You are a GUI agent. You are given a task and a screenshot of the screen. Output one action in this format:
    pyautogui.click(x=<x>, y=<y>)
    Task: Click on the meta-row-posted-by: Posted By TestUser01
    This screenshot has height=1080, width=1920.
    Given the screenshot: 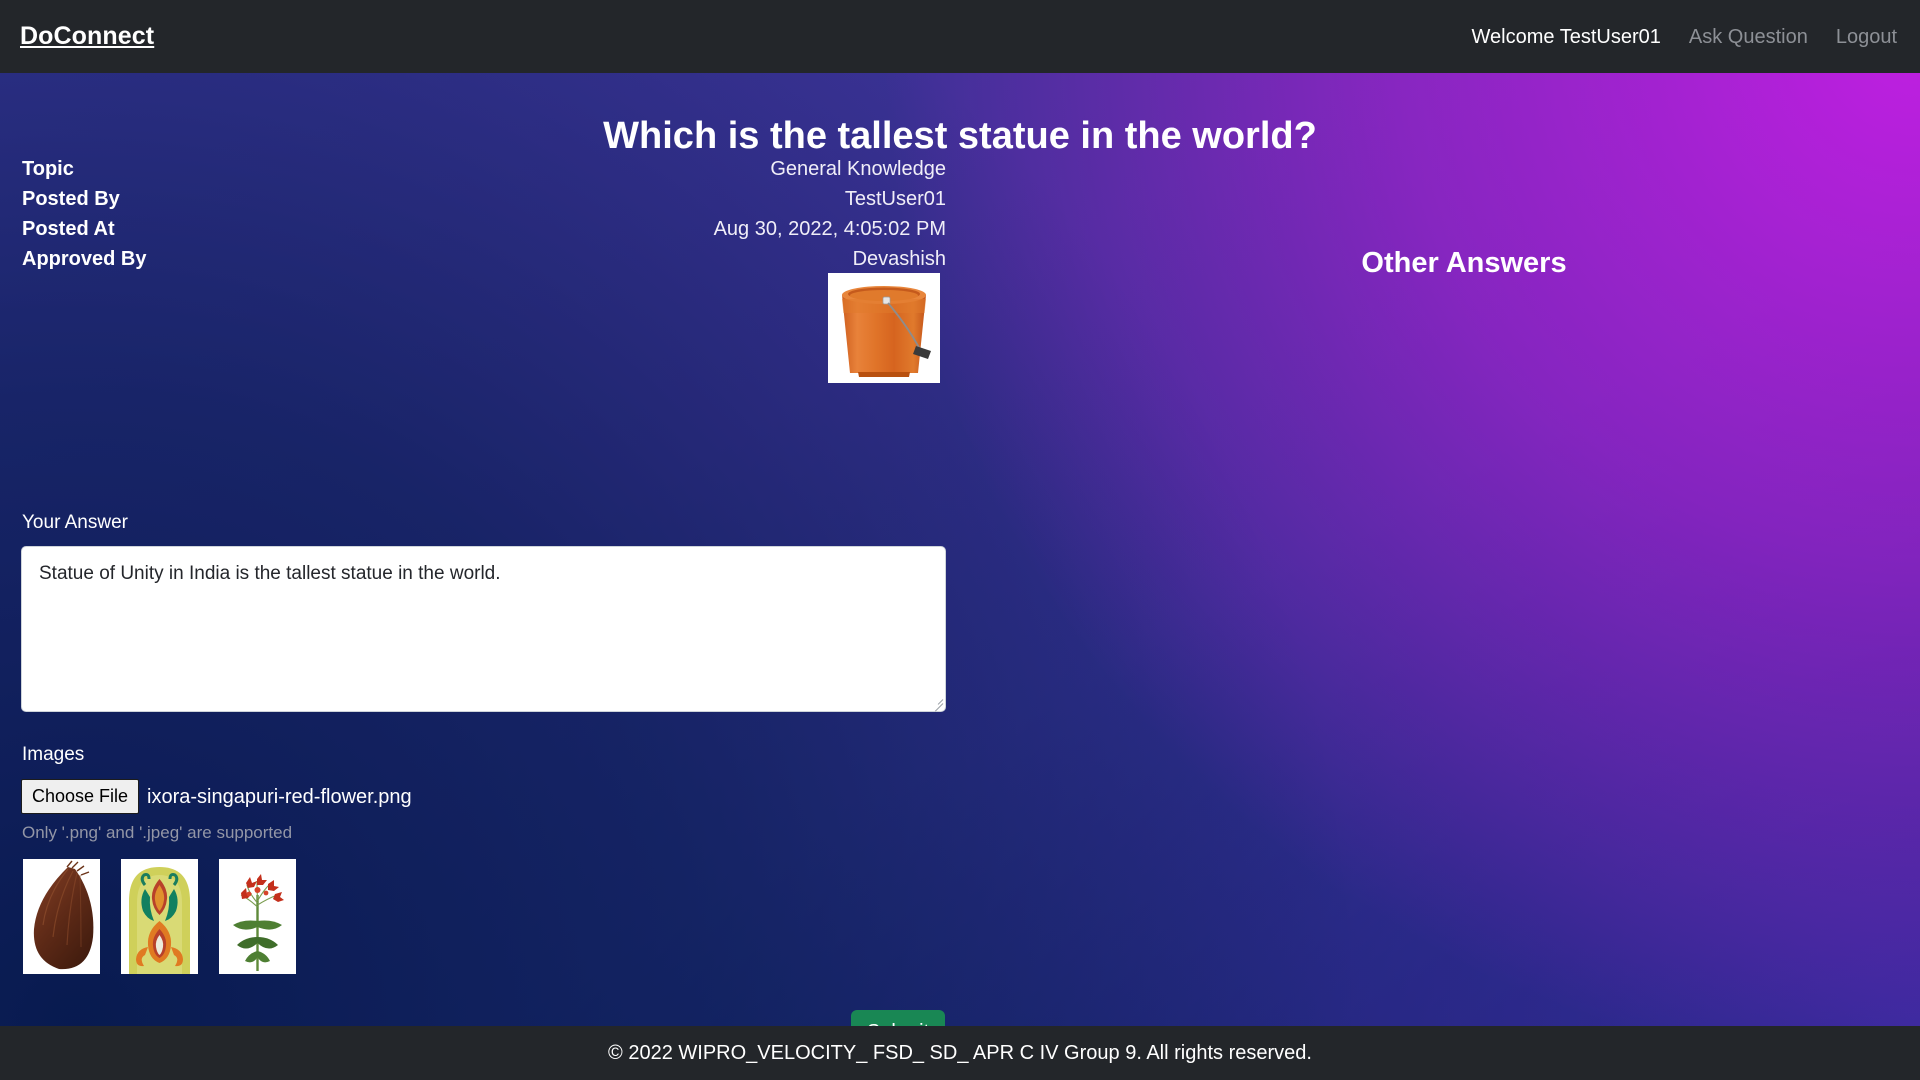 What is the action you would take?
    pyautogui.click(x=484, y=204)
    